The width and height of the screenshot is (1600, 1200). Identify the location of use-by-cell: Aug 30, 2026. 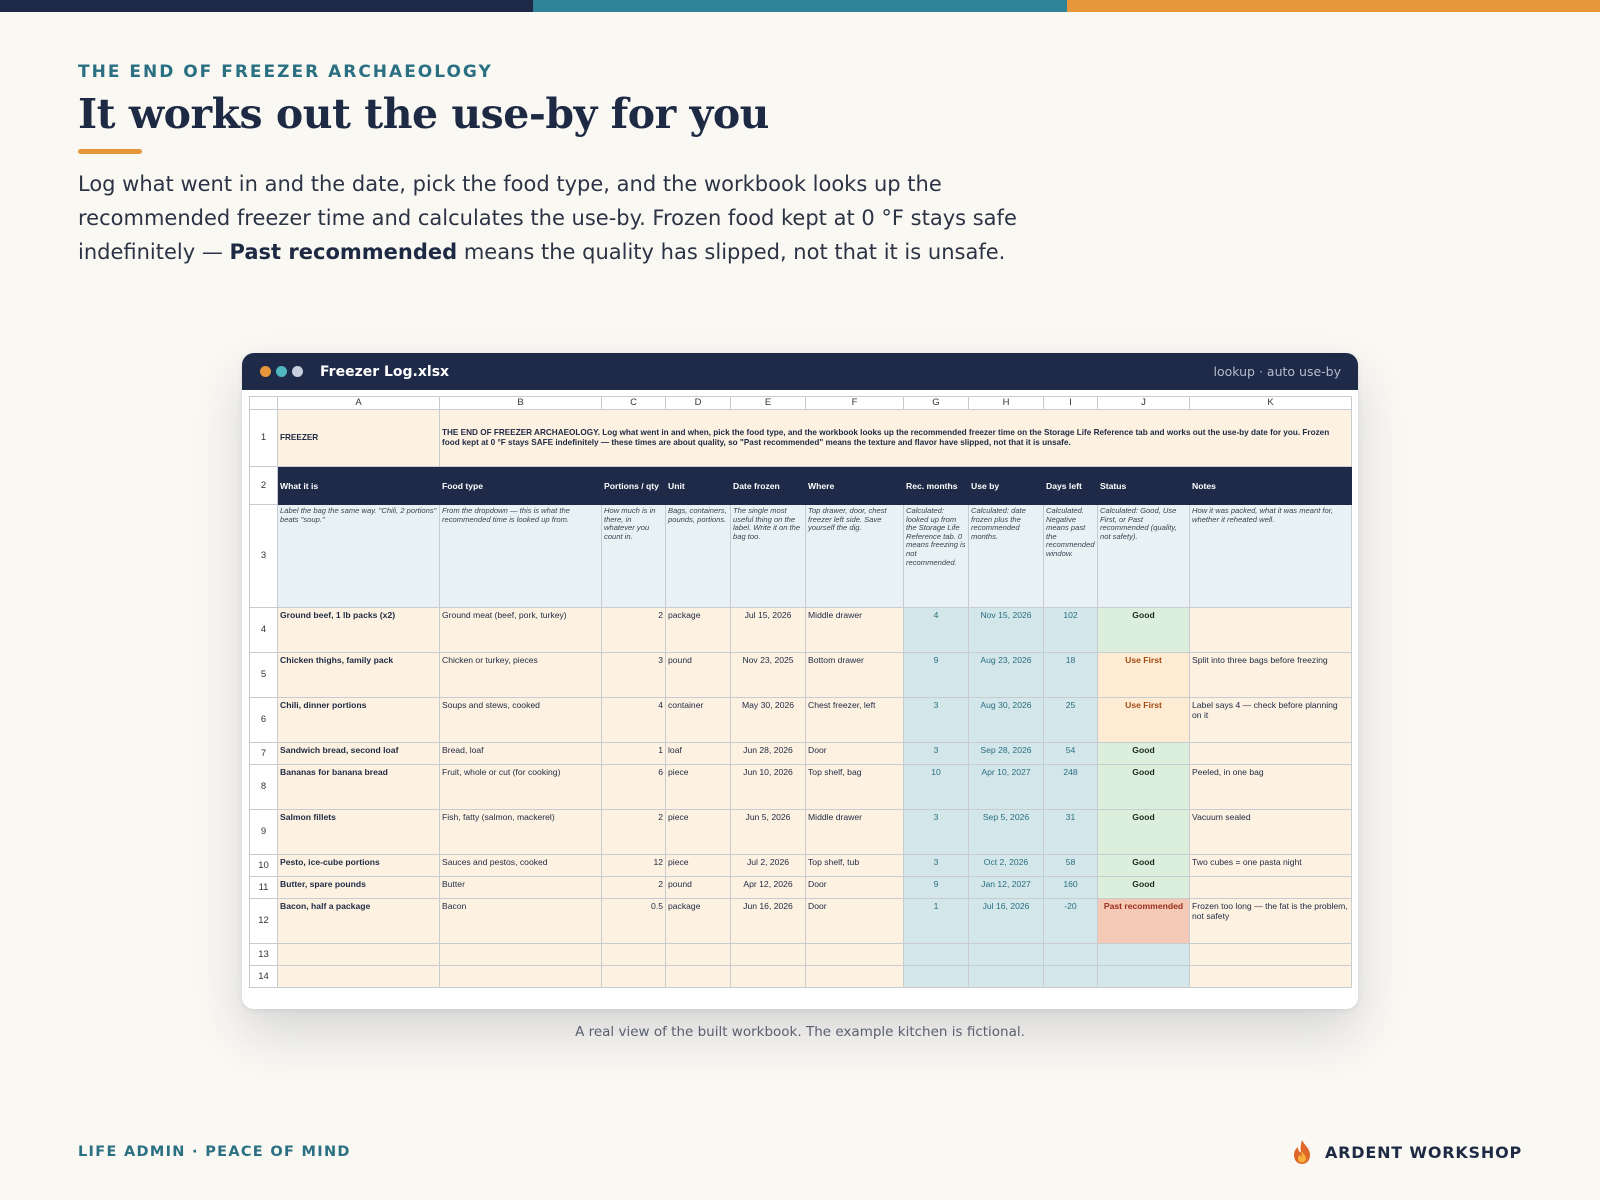
(1006, 720).